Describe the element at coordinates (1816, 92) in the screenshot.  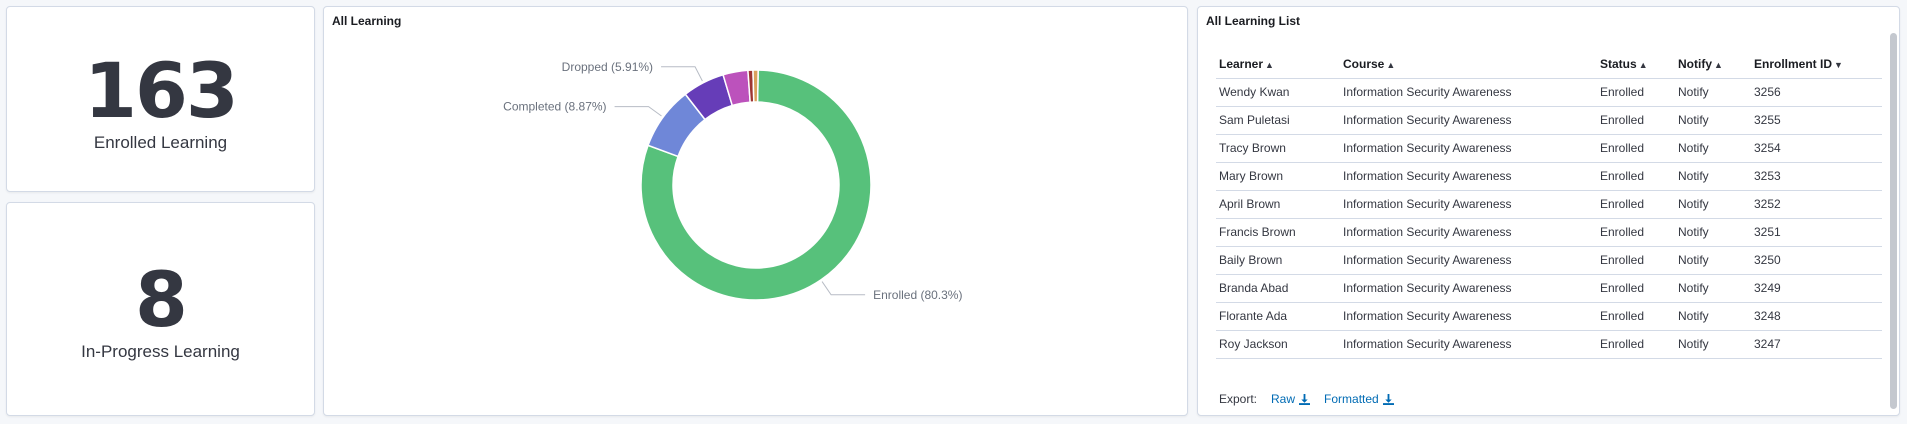
I see `table-cell-enrollment-id: 3256` at that location.